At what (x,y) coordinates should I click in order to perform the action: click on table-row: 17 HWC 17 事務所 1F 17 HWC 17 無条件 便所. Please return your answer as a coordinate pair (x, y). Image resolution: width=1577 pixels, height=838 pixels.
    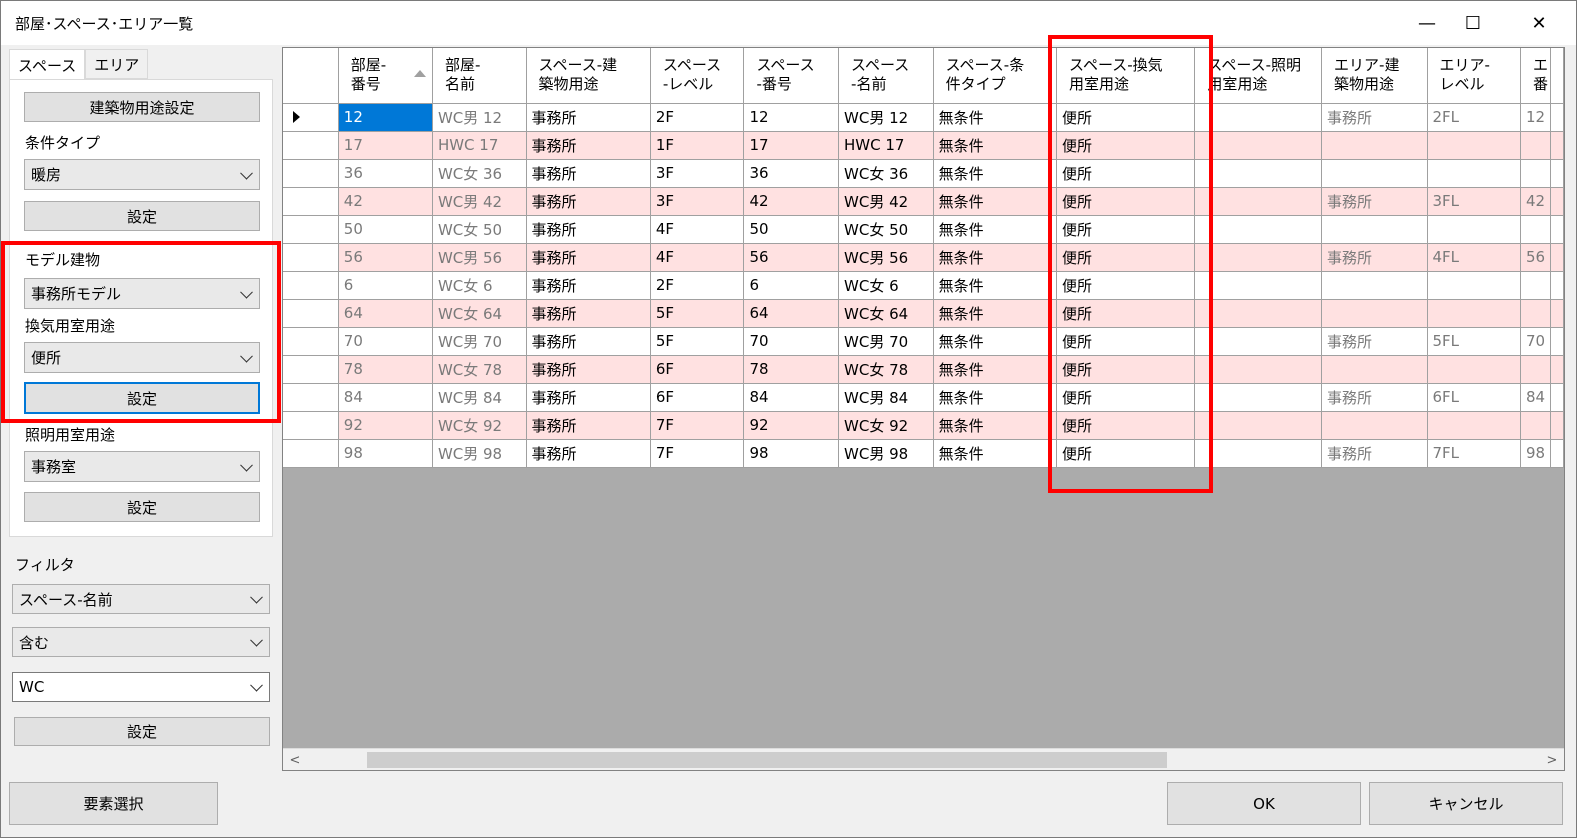
    Looking at the image, I should click on (923, 145).